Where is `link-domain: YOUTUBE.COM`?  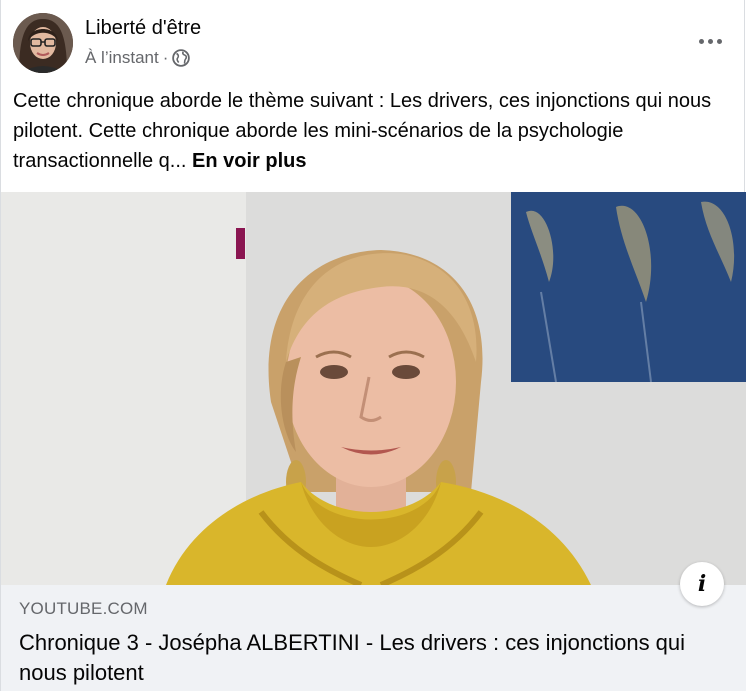 link-domain: YOUTUBE.COM is located at coordinates (83, 608).